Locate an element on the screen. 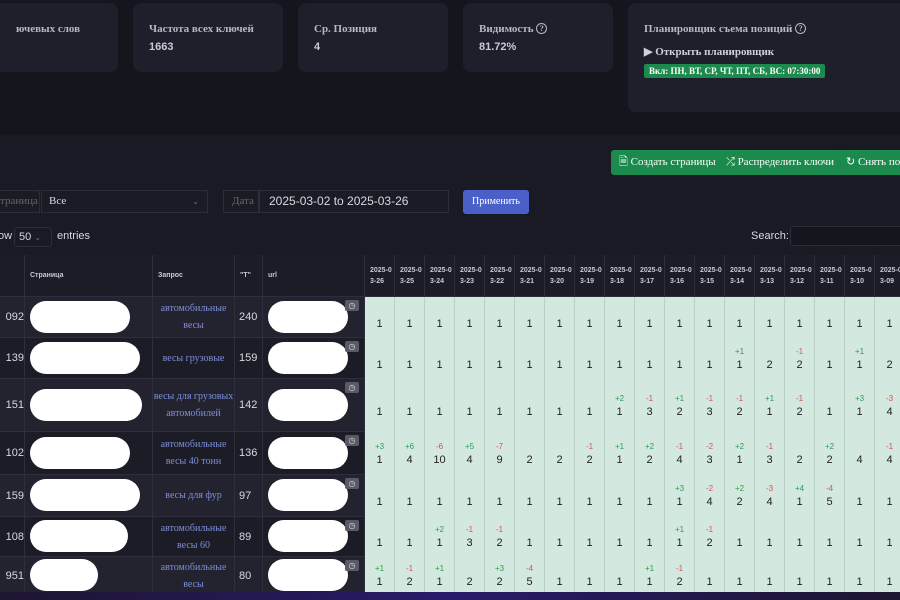  position-delta: +5 is located at coordinates (469, 446).